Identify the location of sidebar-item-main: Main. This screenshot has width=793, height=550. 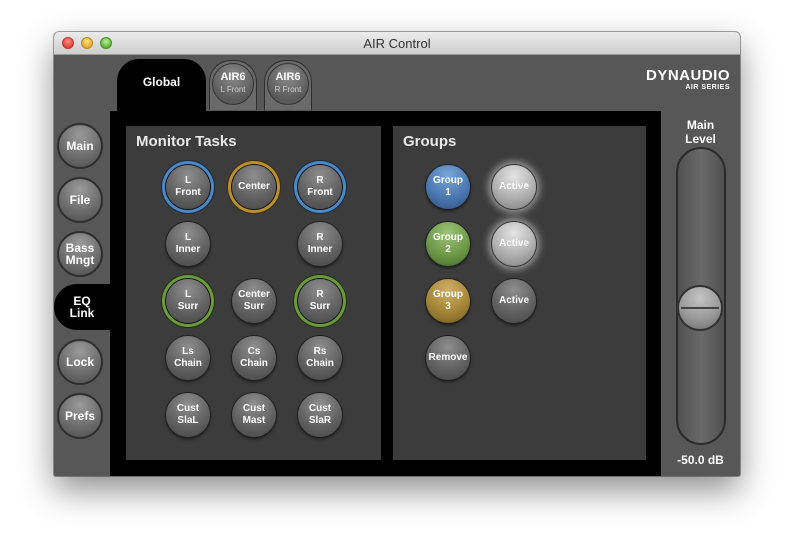
(80, 146).